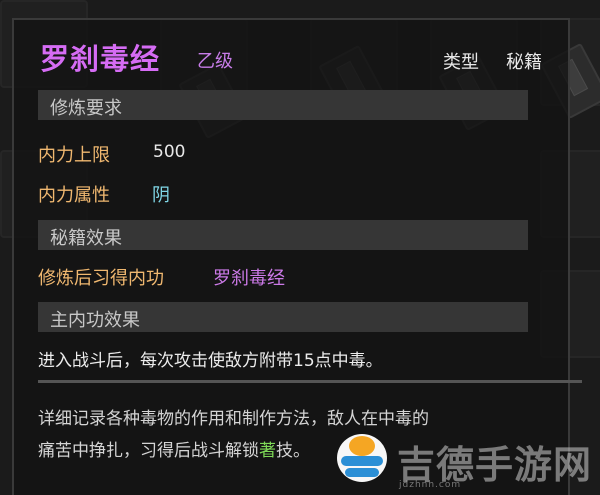  What do you see at coordinates (86, 108) in the screenshot?
I see `section-header-label: 修炼要求` at bounding box center [86, 108].